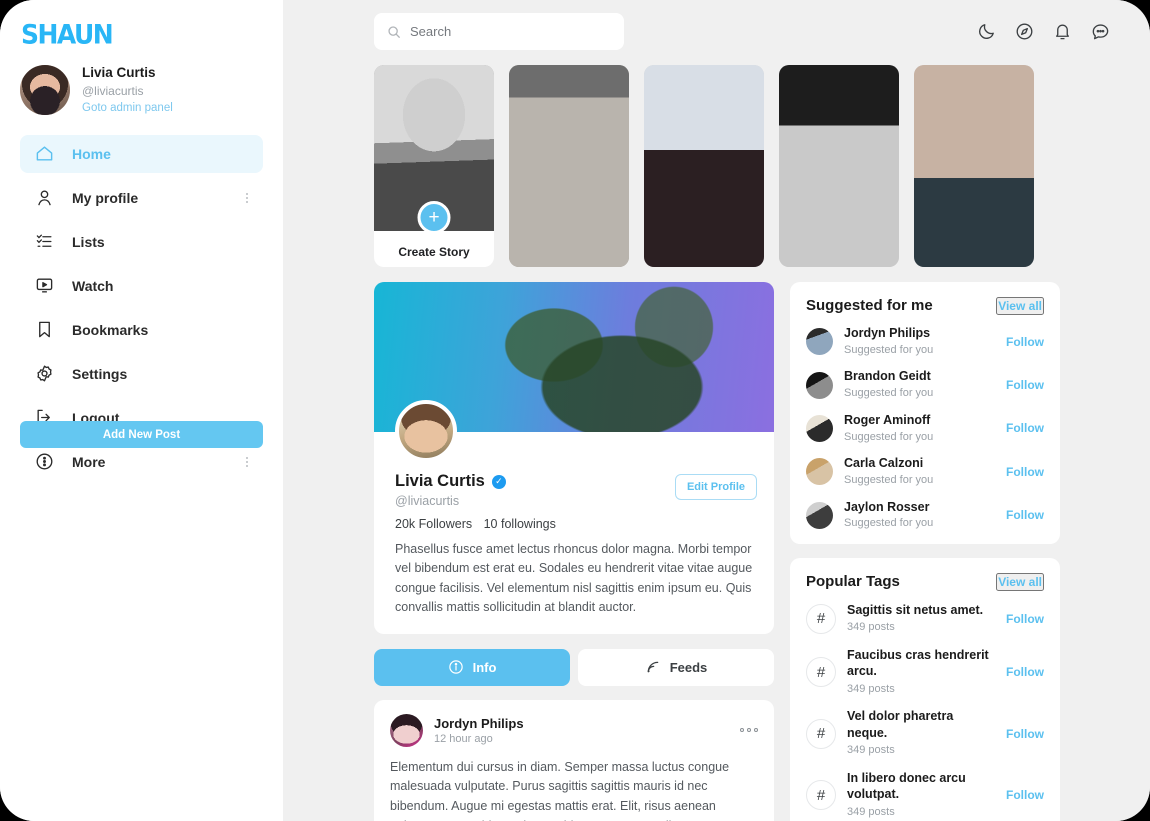  What do you see at coordinates (715, 487) in the screenshot?
I see `edit-profile-button: Edit Profile` at bounding box center [715, 487].